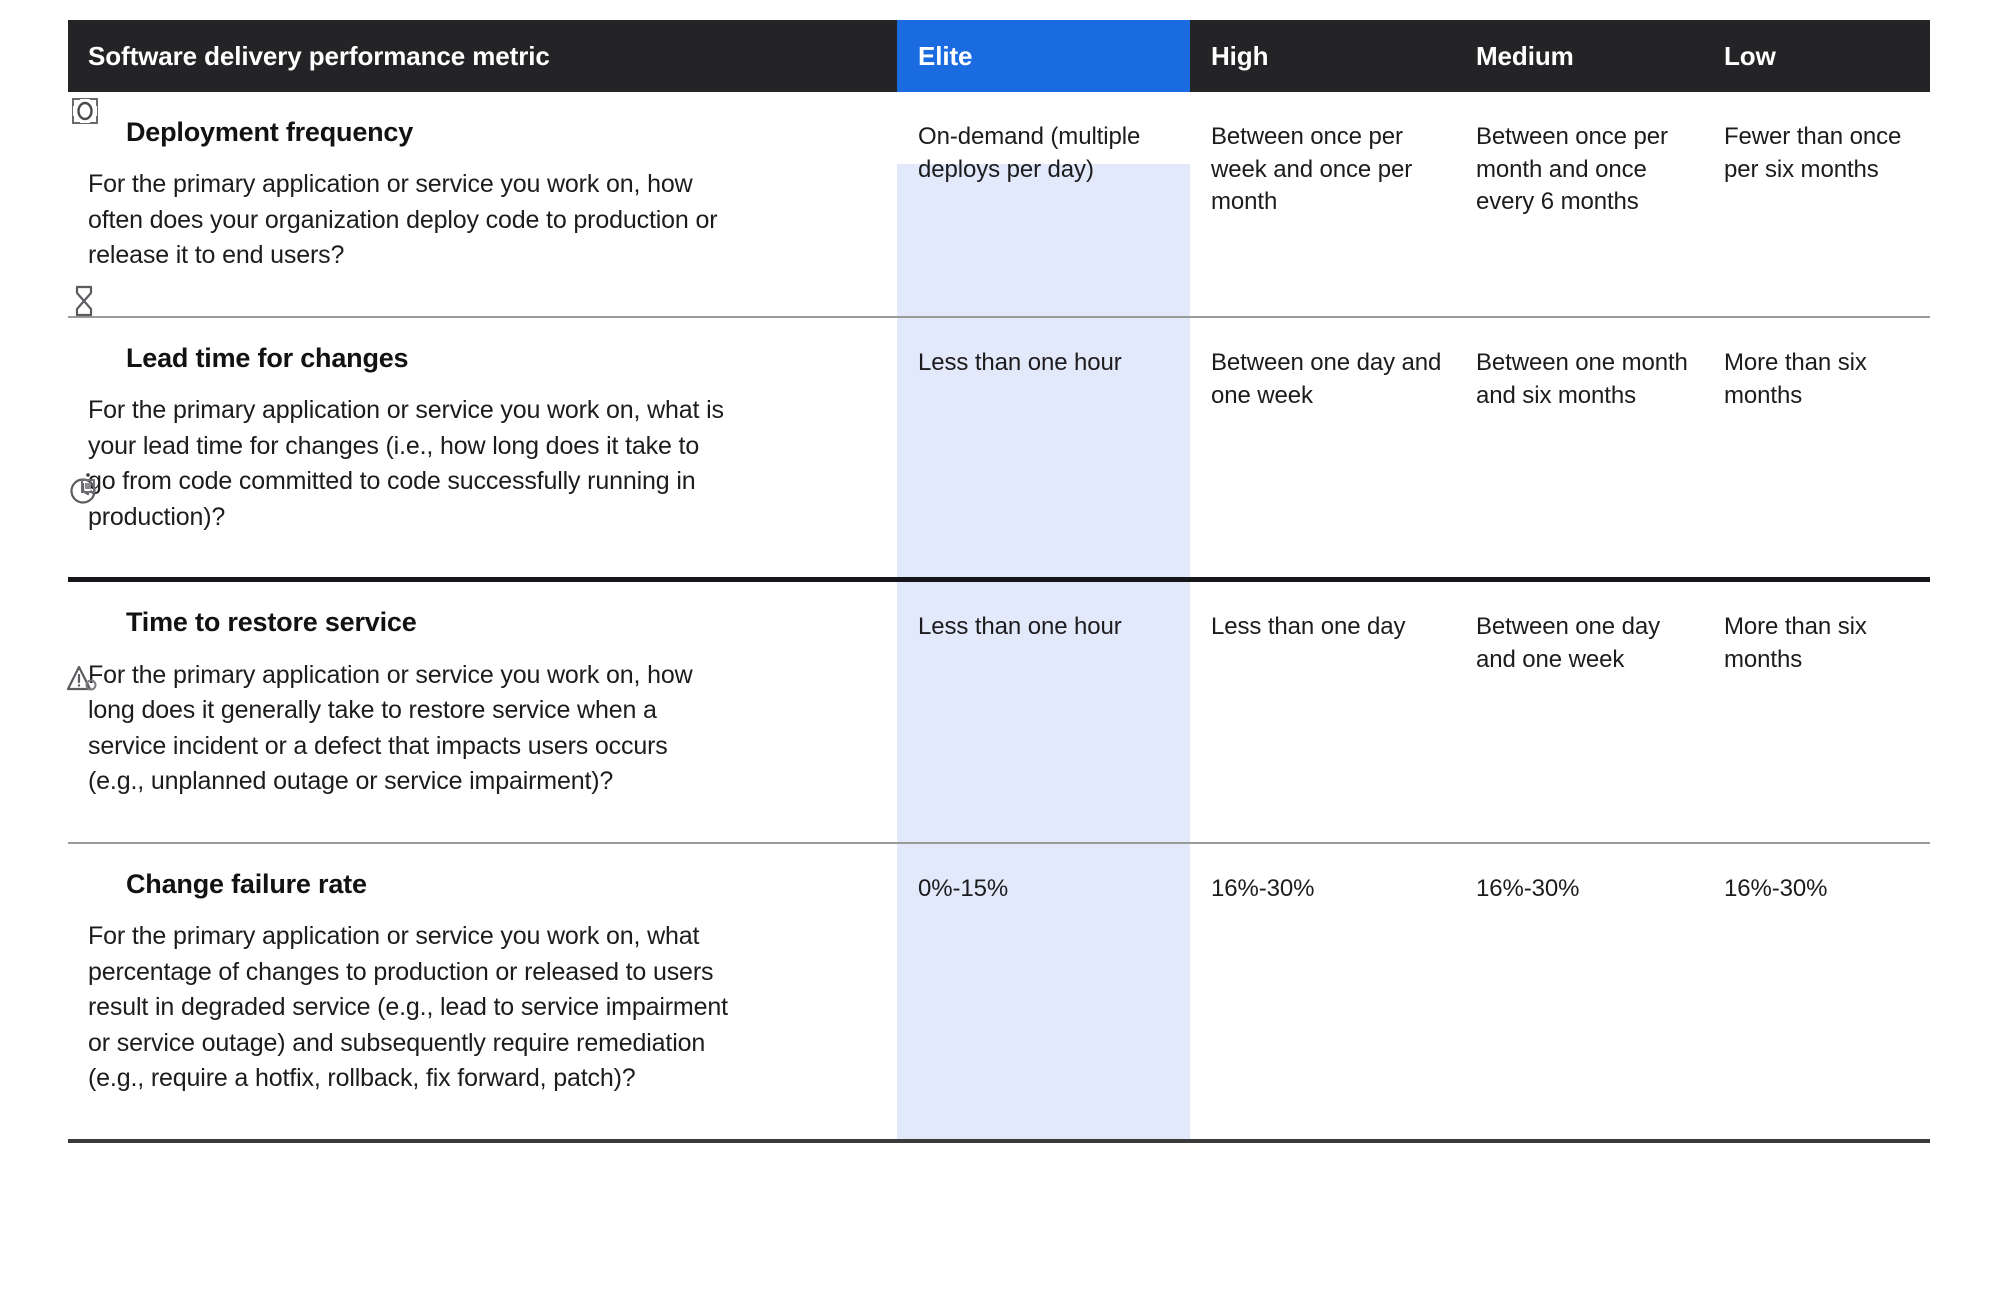 Image resolution: width=2000 pixels, height=1295 pixels. Describe the element at coordinates (963, 888) in the screenshot. I see `value-cell-elite: 0%-15%` at that location.